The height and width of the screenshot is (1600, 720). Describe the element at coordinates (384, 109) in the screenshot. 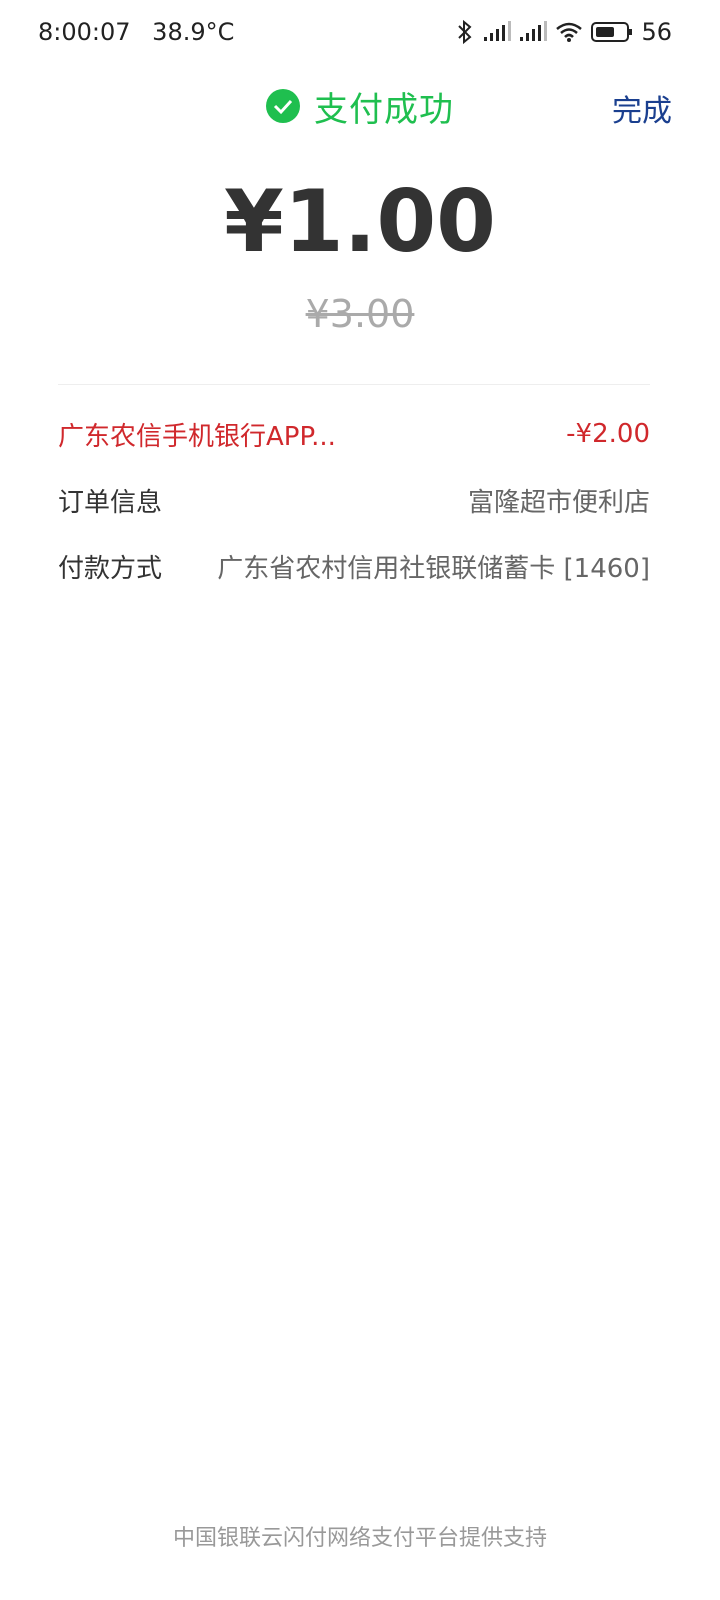

I see `page-title: 支付成功` at that location.